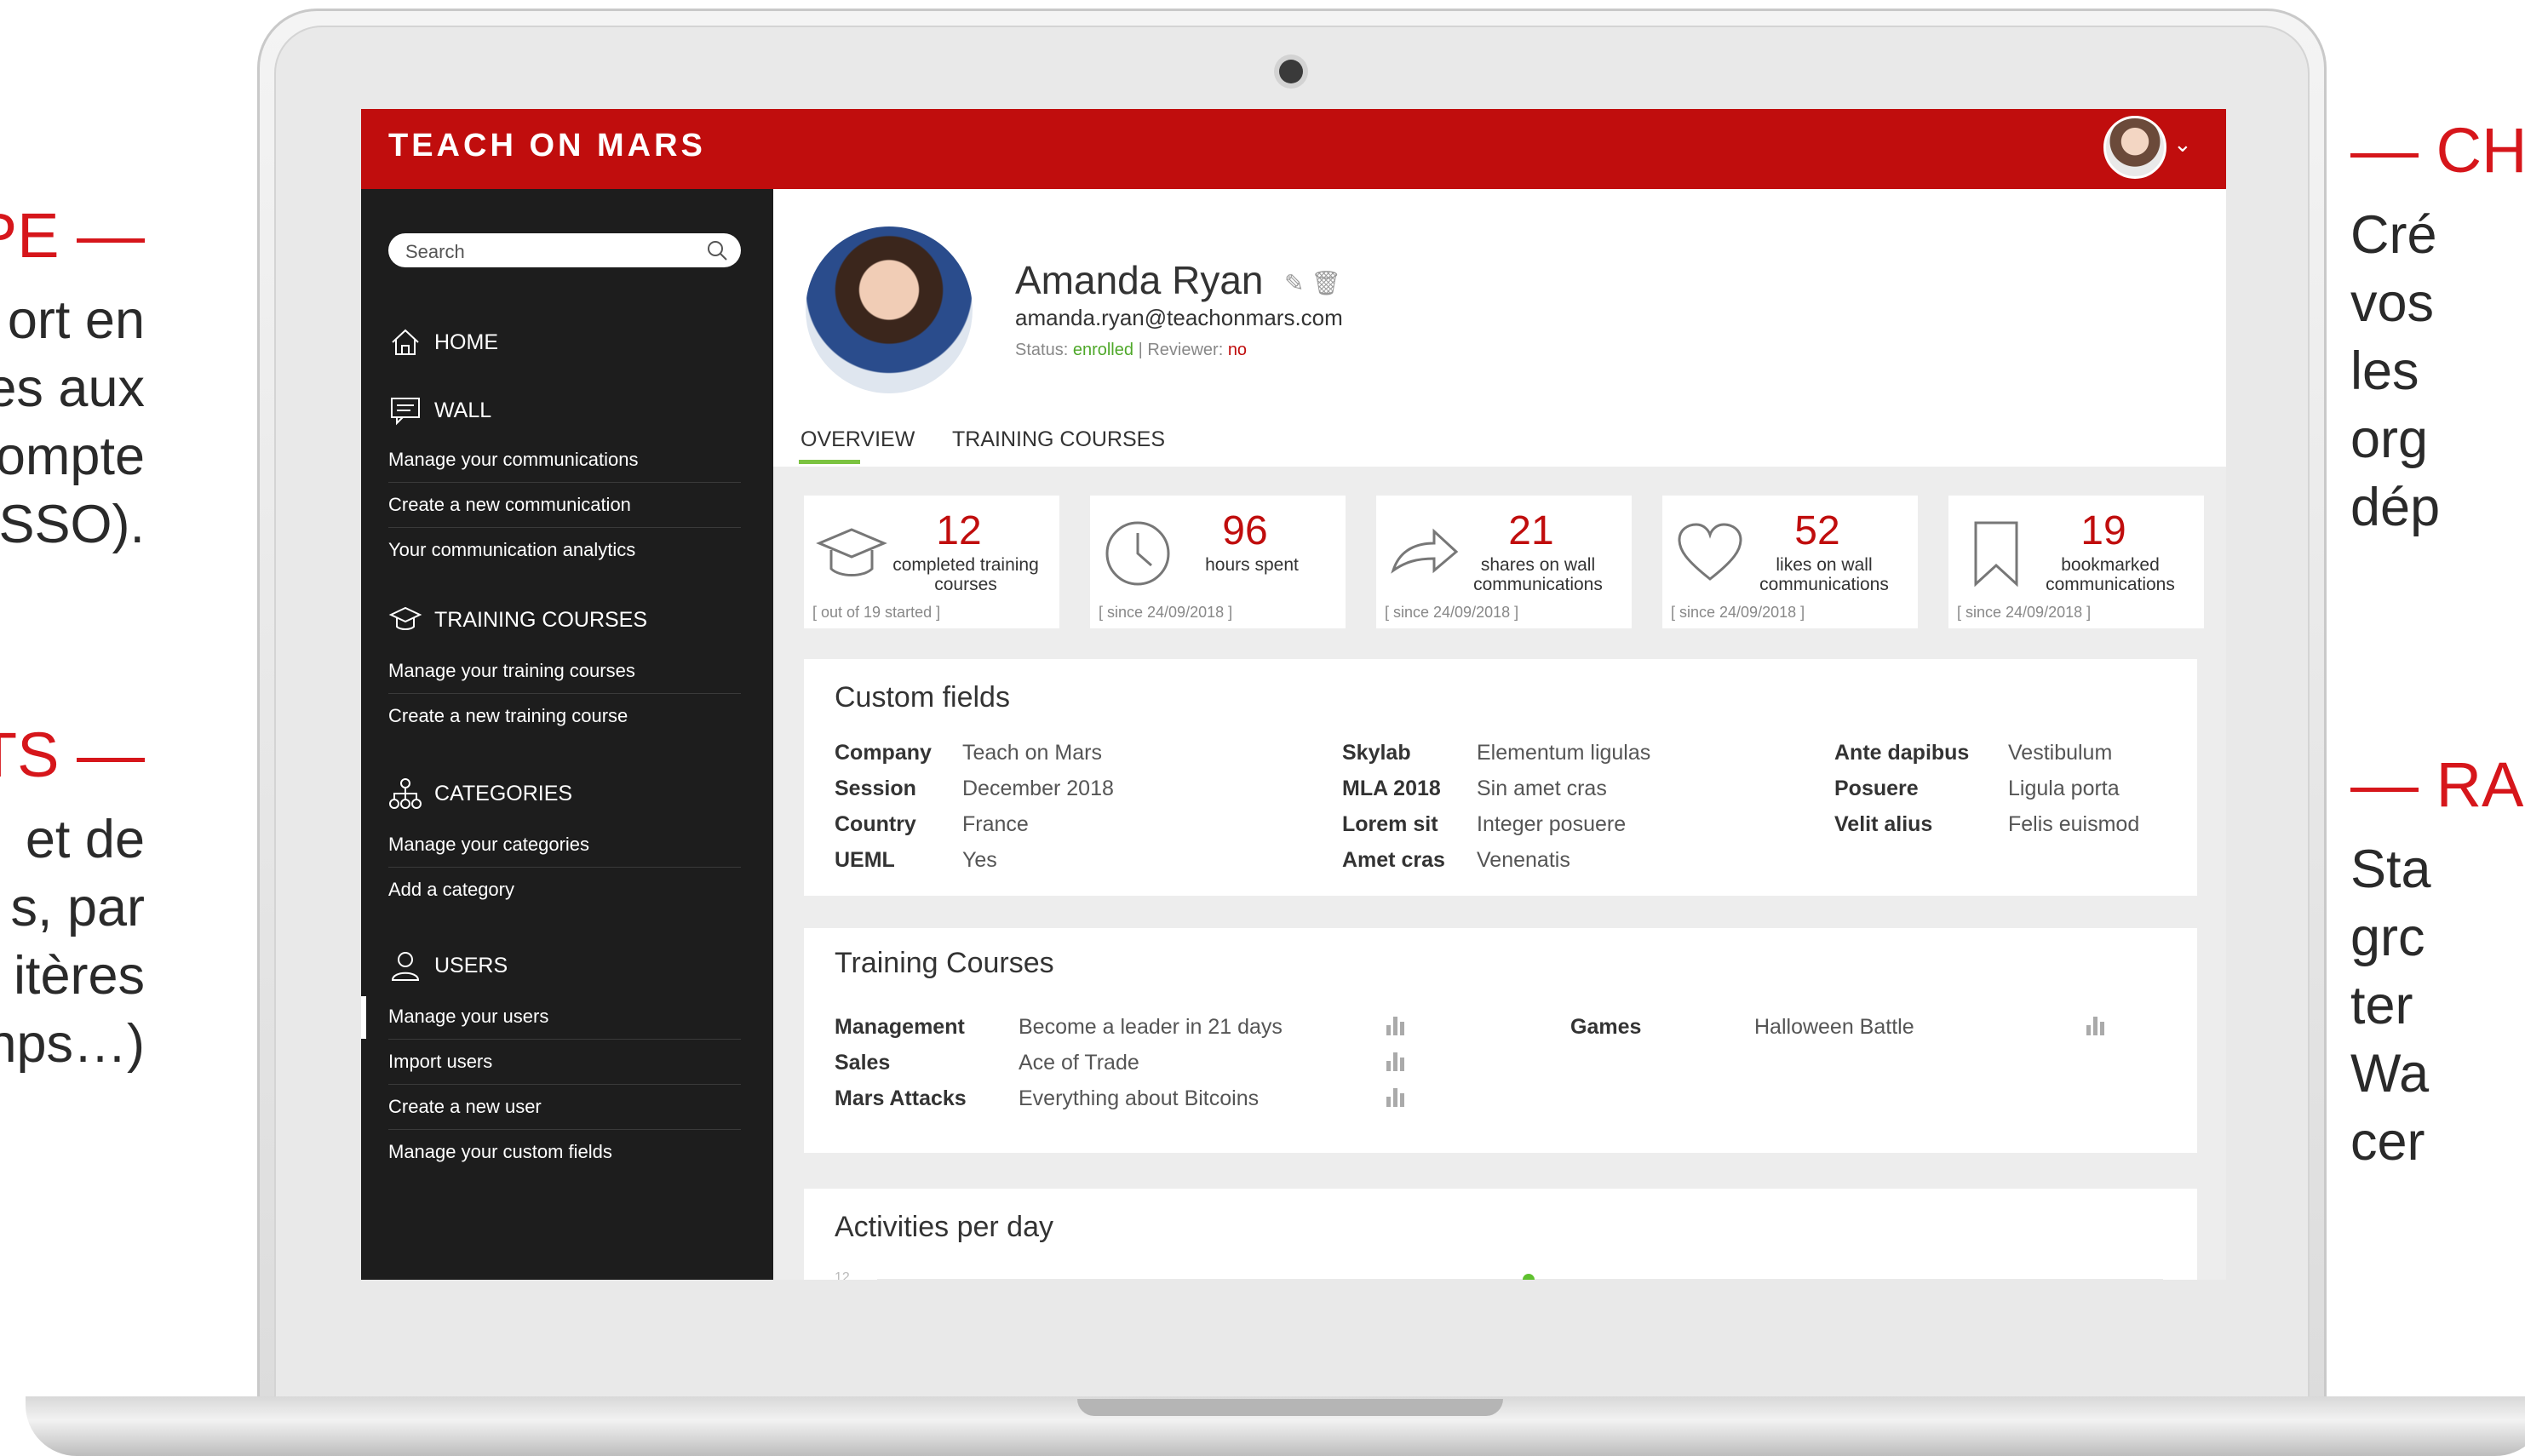 This screenshot has height=1456, width=2525. Describe the element at coordinates (2393, 235) in the screenshot. I see `promo-line: Cré` at that location.